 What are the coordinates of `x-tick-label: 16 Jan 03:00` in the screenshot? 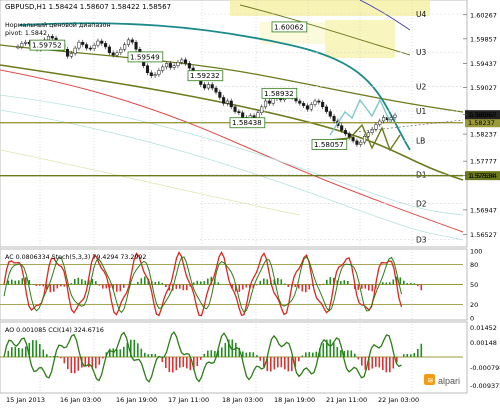 It's located at (80, 400).